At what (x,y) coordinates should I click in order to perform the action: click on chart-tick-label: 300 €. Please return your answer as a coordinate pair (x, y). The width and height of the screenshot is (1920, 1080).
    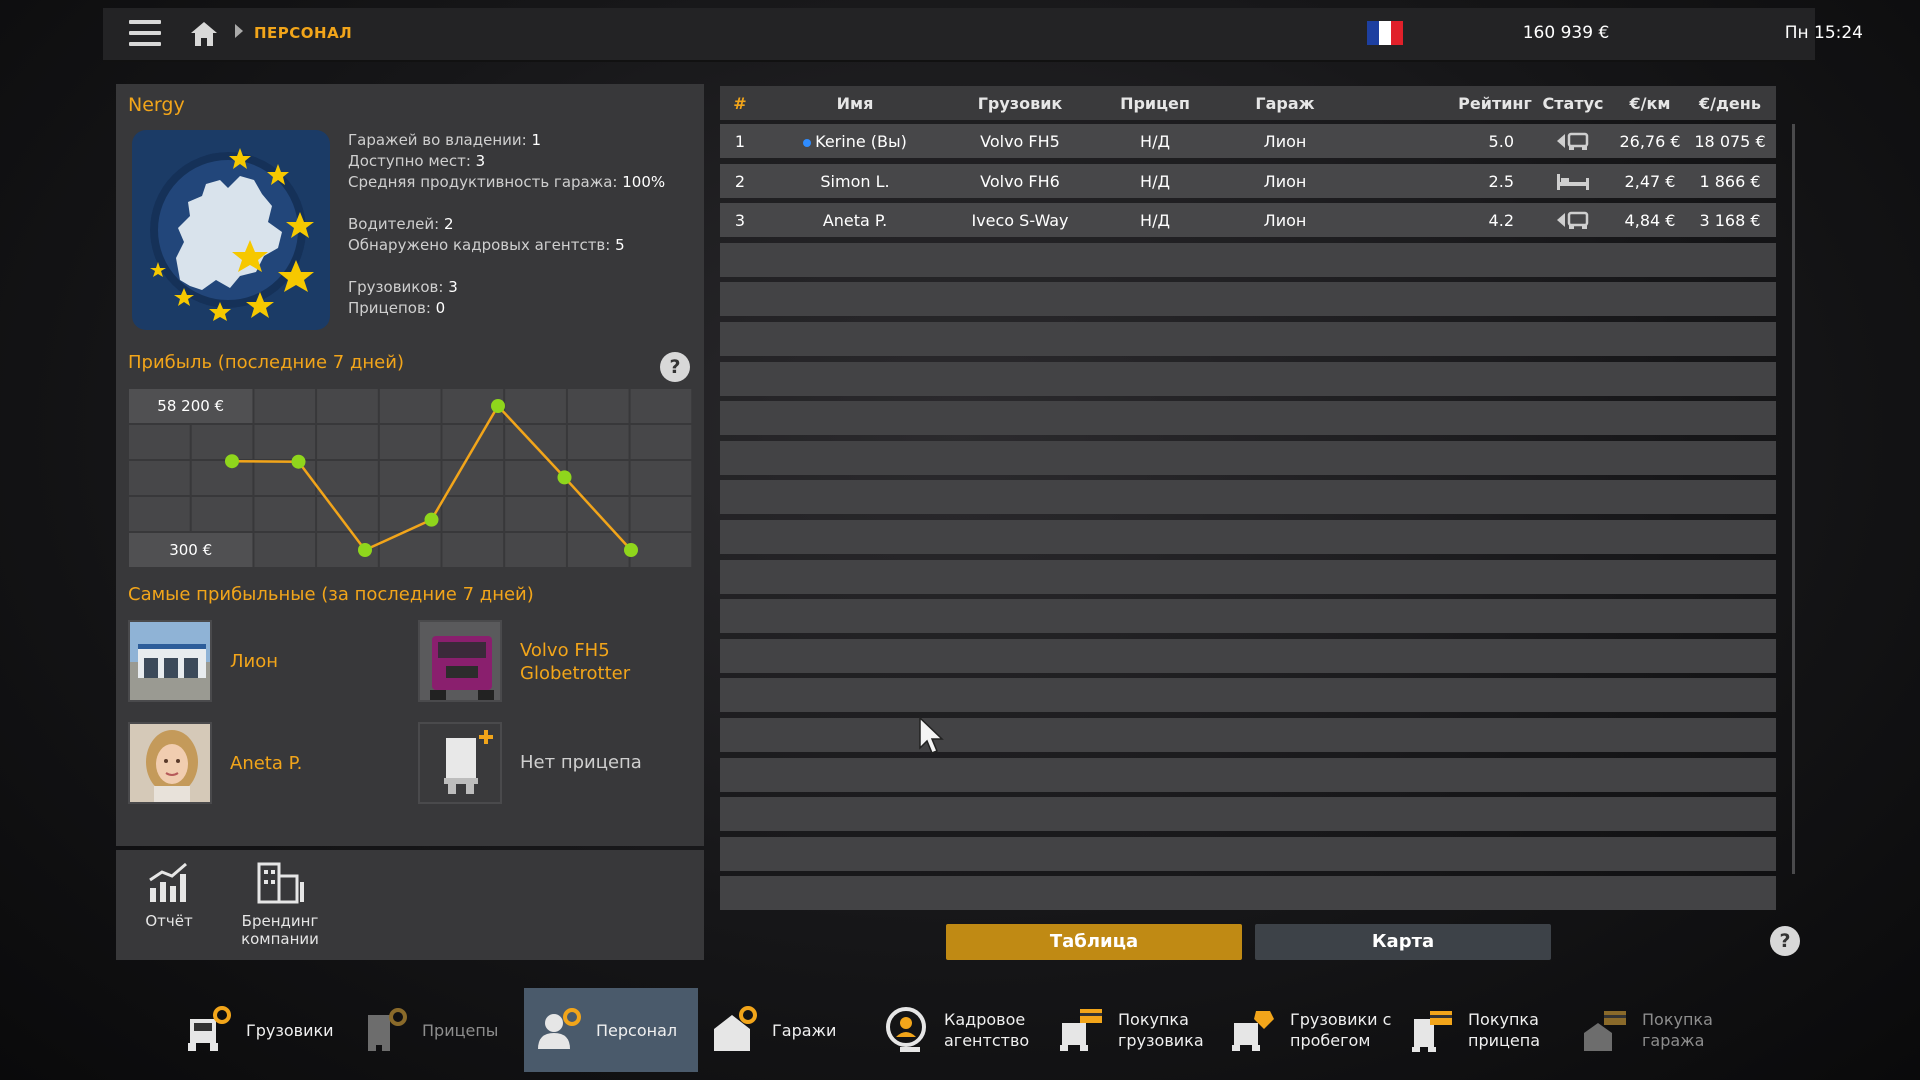
    Looking at the image, I should click on (190, 550).